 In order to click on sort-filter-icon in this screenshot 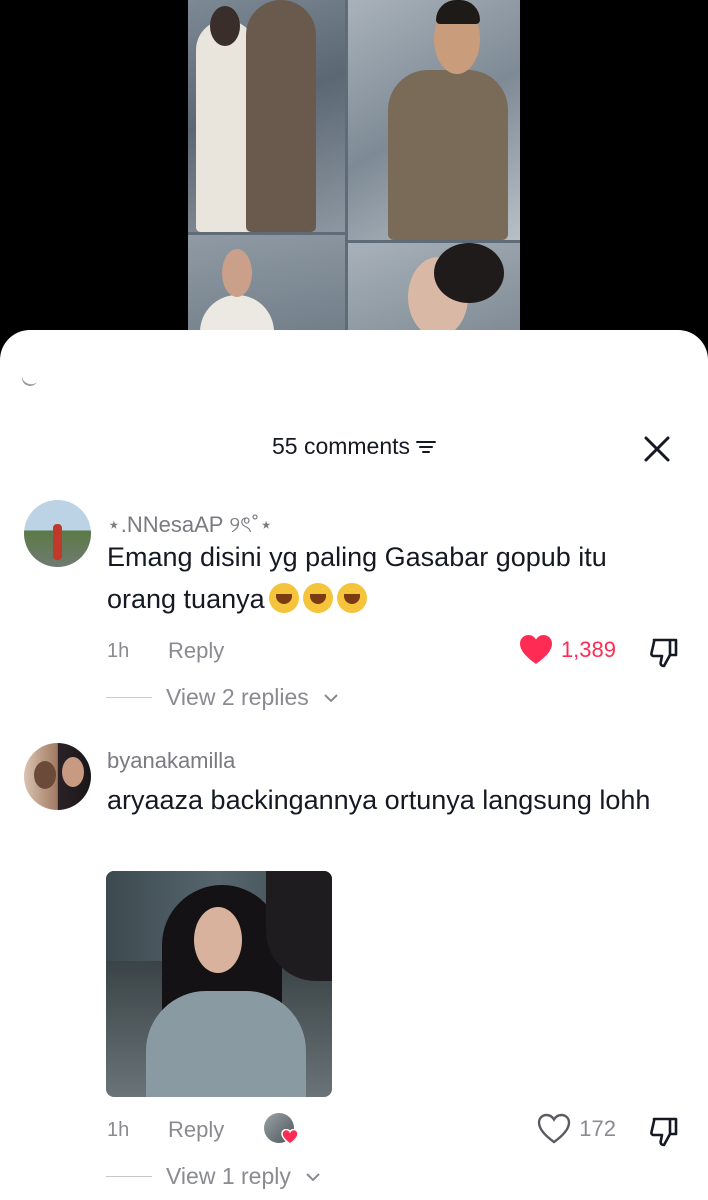, I will do `click(426, 447)`.